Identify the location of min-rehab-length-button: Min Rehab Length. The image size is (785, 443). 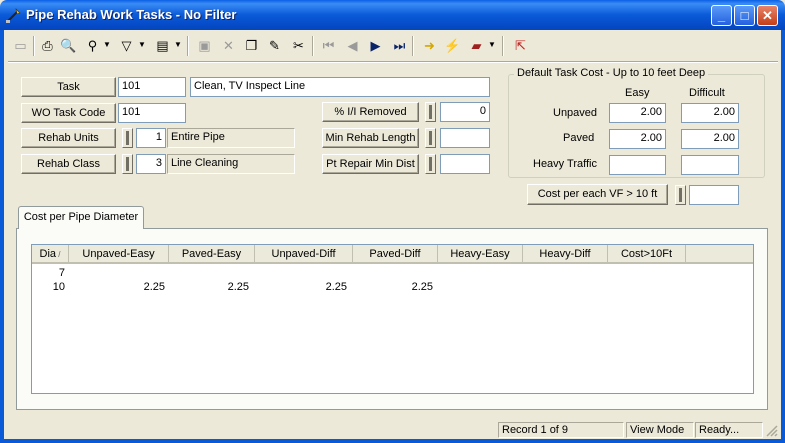
(370, 138).